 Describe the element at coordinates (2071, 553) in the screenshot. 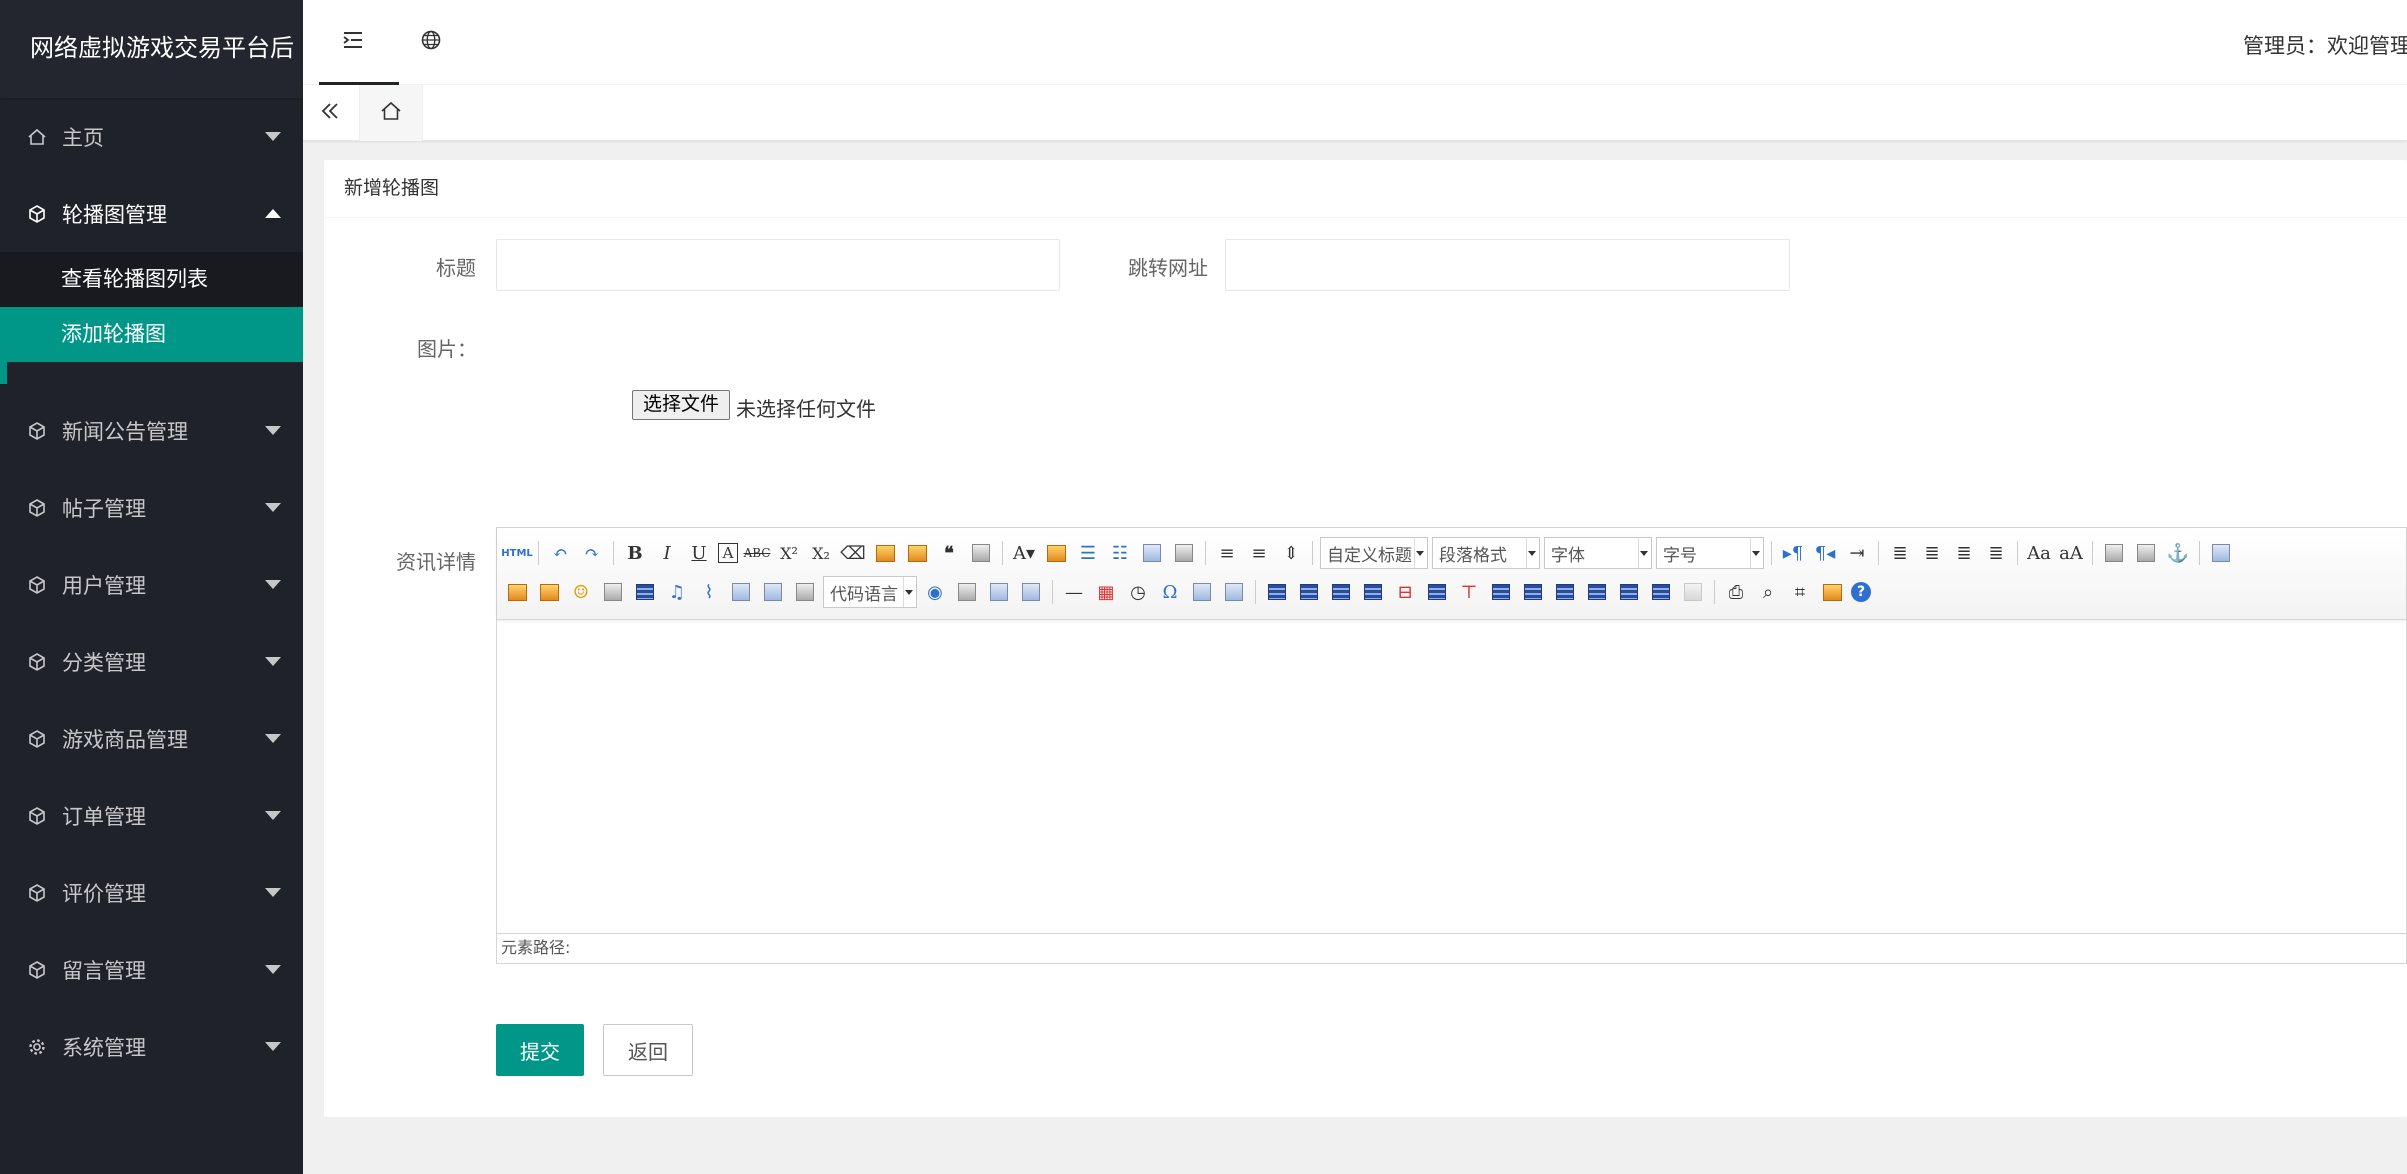

I see `to-lowercase-icon: aA` at that location.